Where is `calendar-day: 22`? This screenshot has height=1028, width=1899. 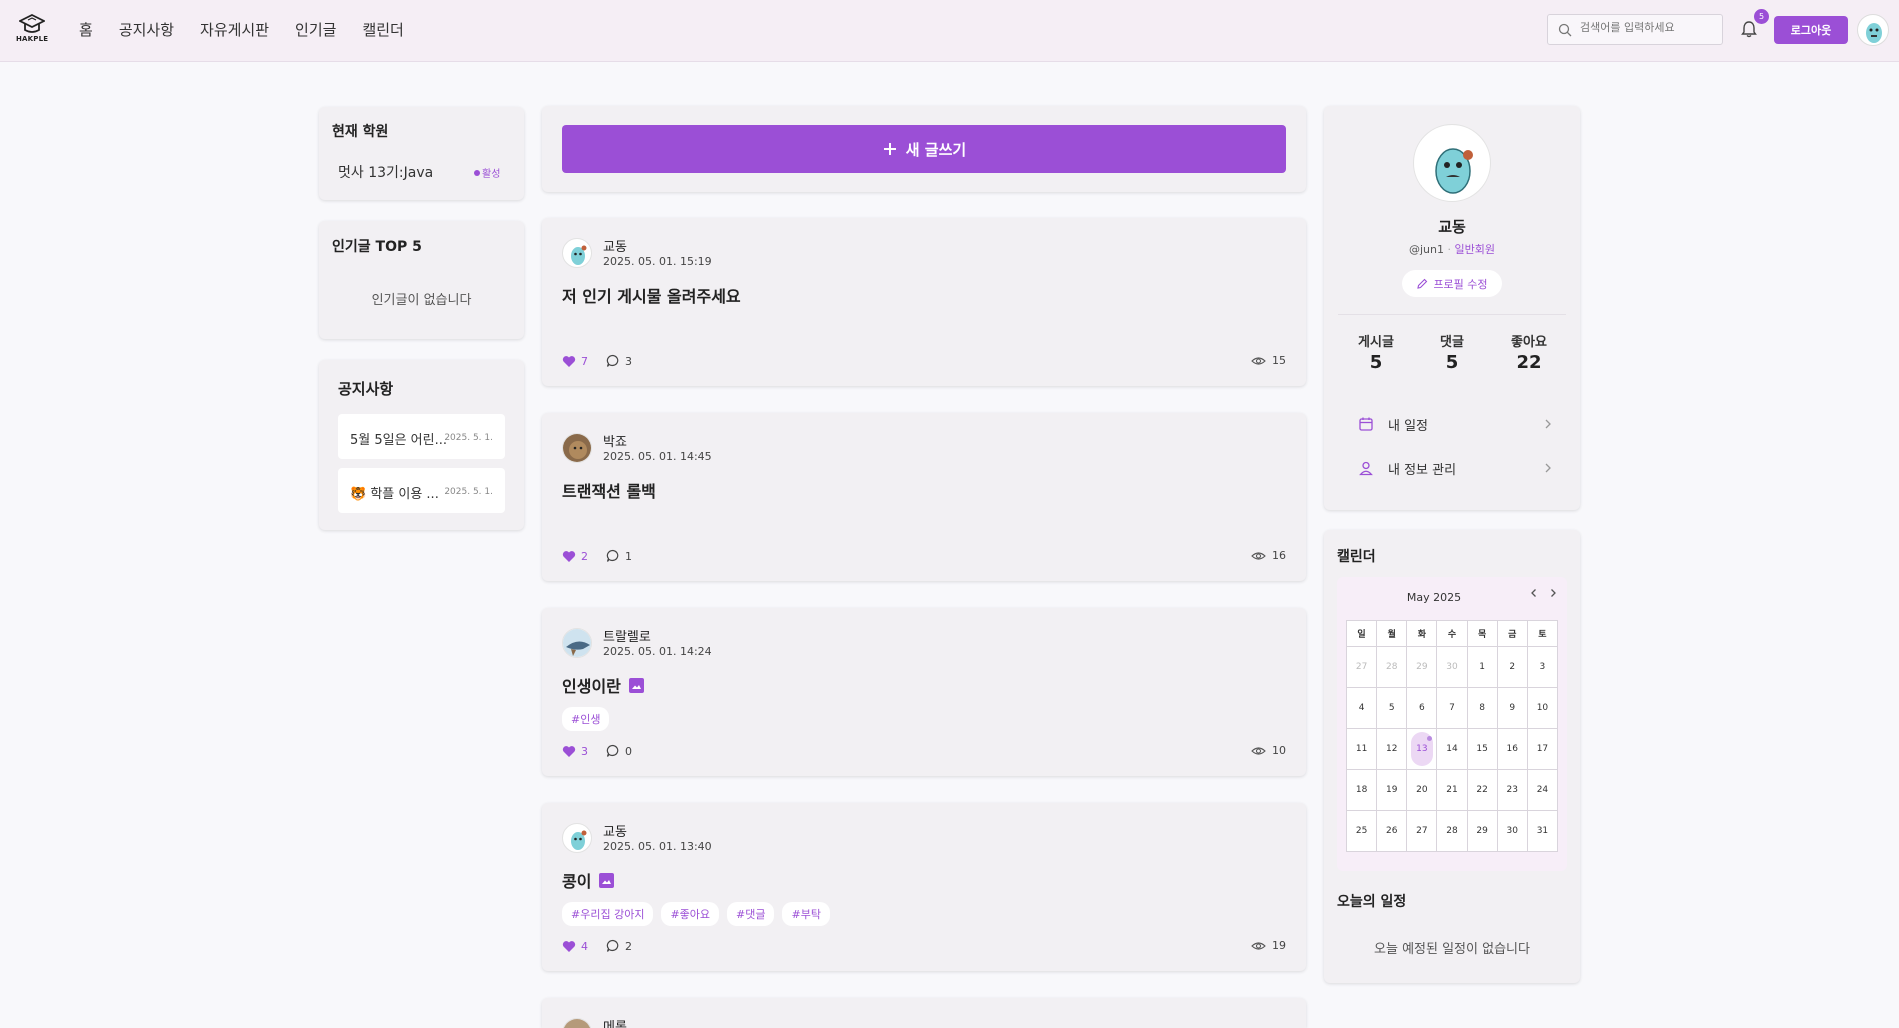
calendar-day: 22 is located at coordinates (1482, 790).